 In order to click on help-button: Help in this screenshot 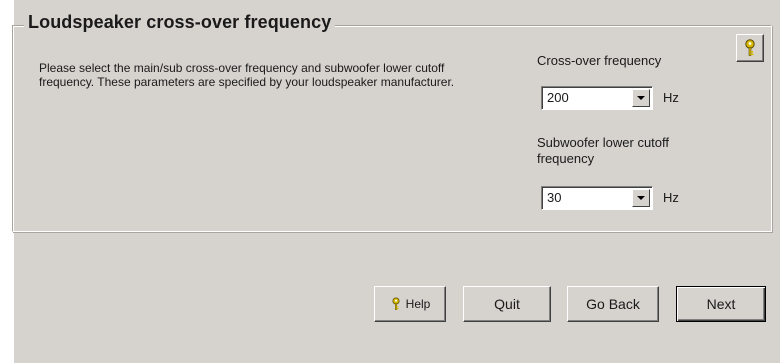, I will do `click(410, 304)`.